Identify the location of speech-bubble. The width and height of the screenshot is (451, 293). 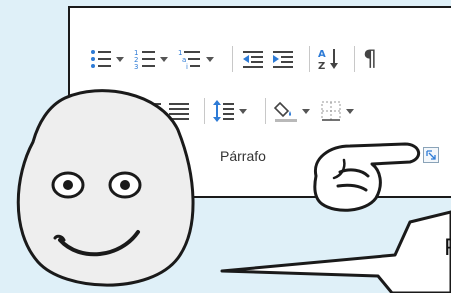
(335, 251).